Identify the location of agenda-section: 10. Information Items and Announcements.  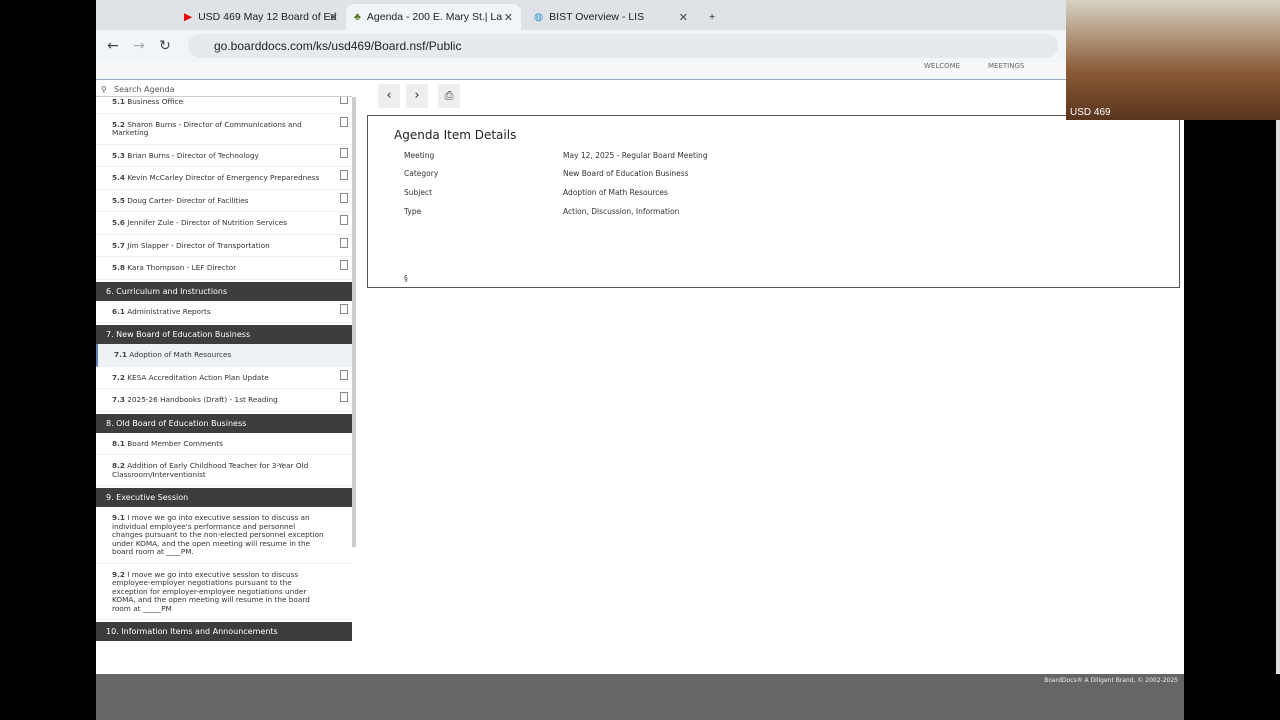
(224, 631).